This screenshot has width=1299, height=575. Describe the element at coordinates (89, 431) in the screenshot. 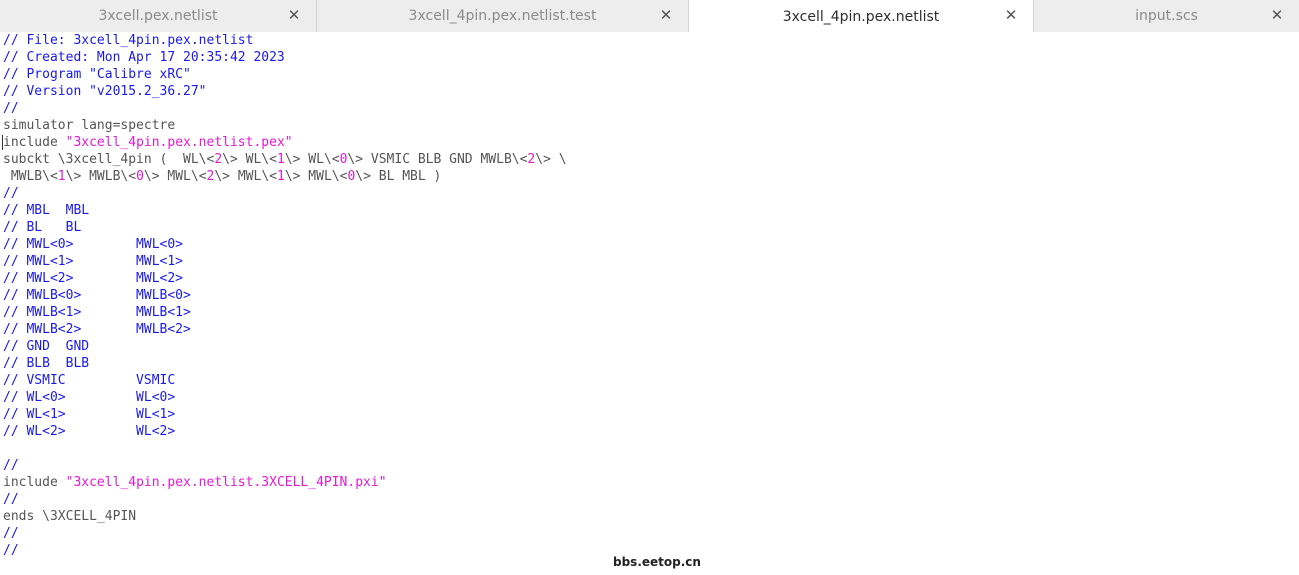

I see `code-token-comment: // WL<2> WL<2>` at that location.